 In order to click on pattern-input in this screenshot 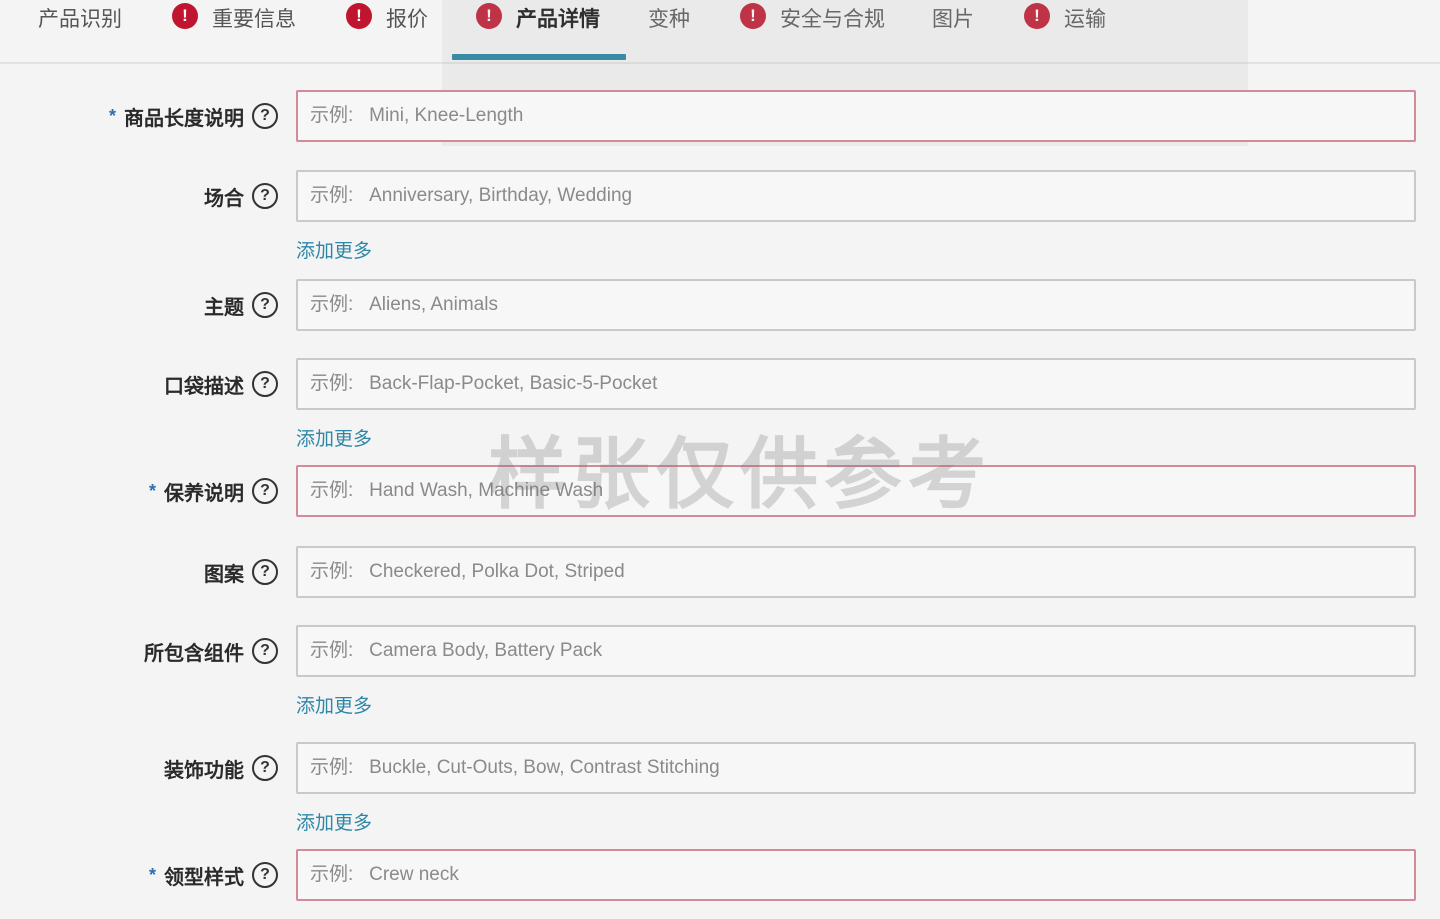, I will do `click(856, 572)`.